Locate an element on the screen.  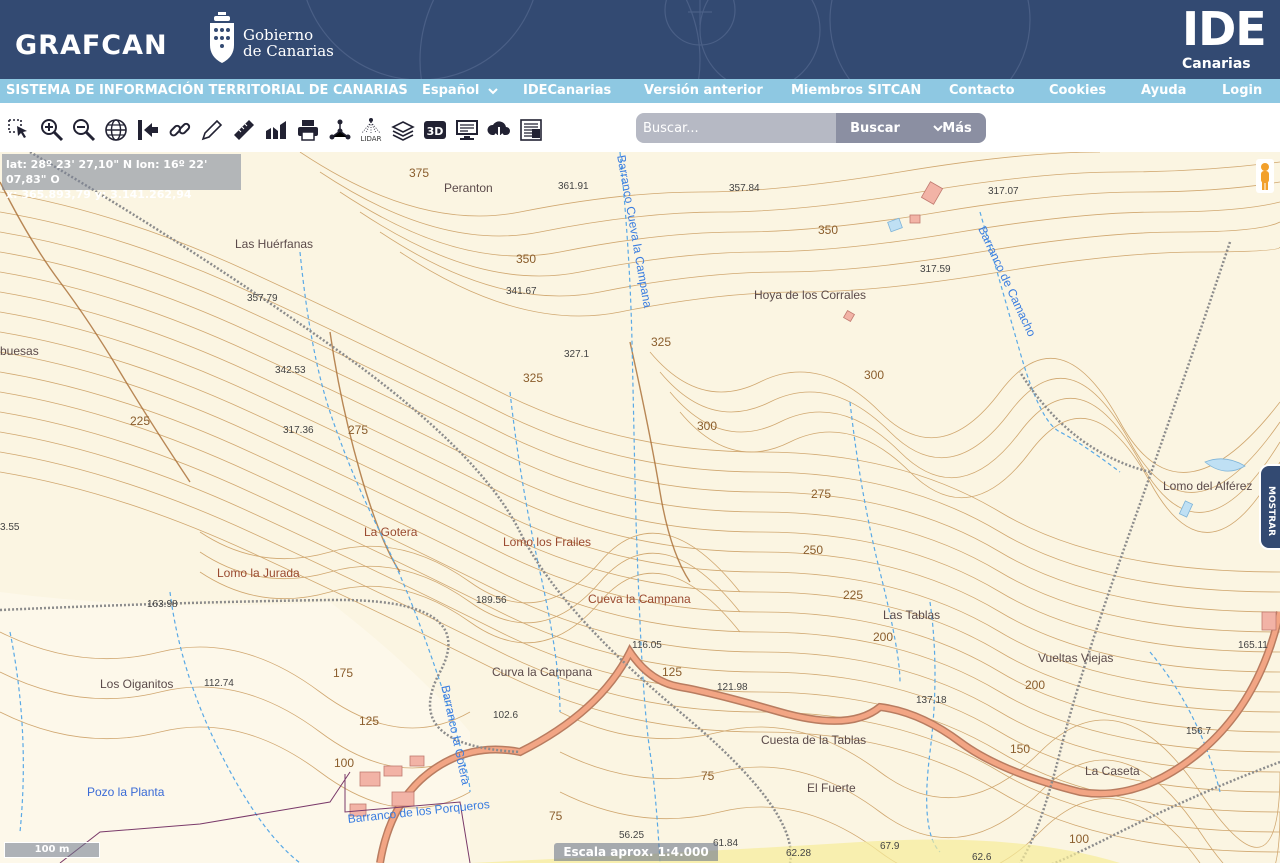
place-label: Lomo la Jurada is located at coordinates (258, 573).